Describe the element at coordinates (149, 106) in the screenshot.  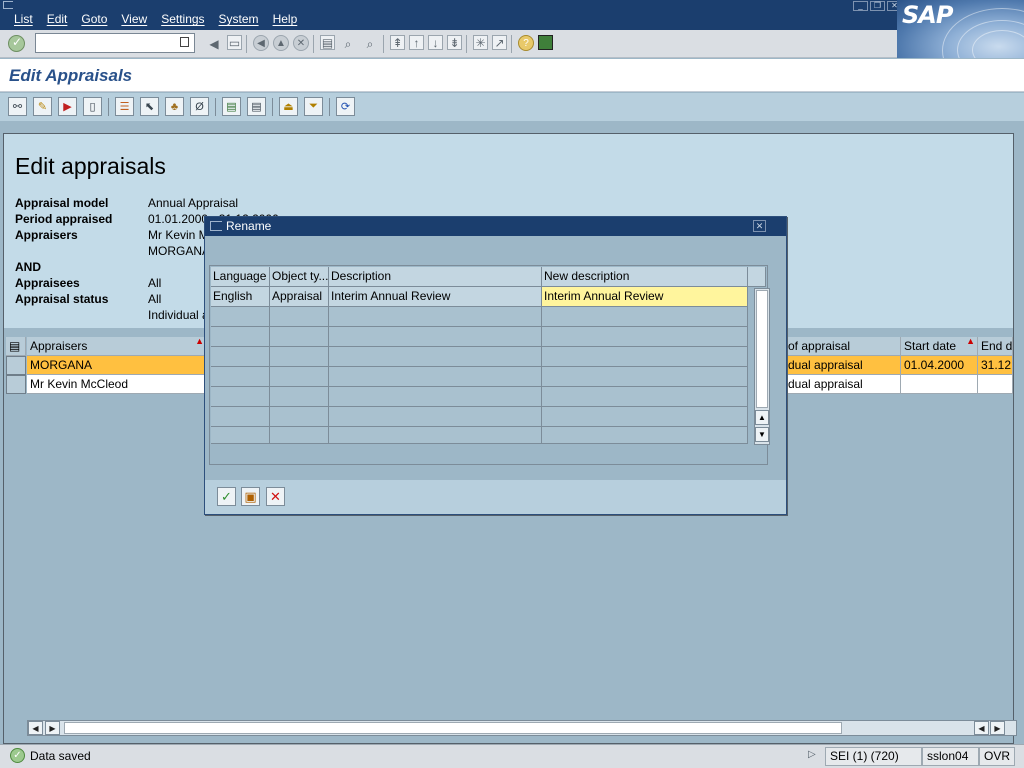
I see `select-icon: ⬉` at that location.